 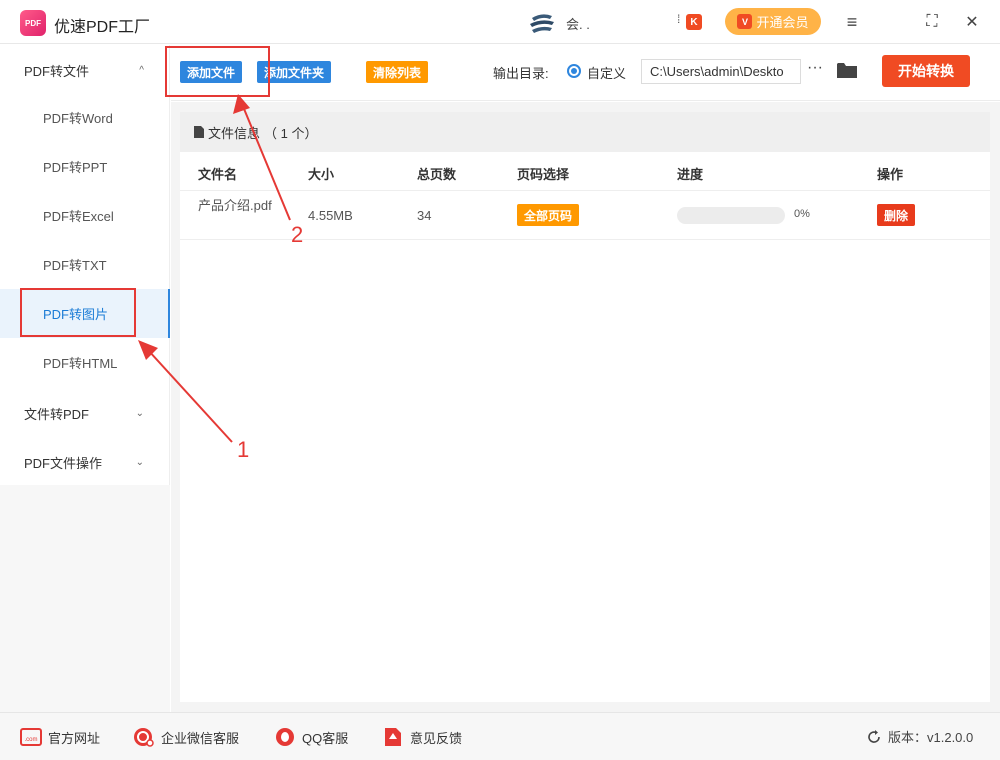 I want to click on sidebar-group-file-to-pdf: 文件转PDF ⌄, so click(x=84, y=413).